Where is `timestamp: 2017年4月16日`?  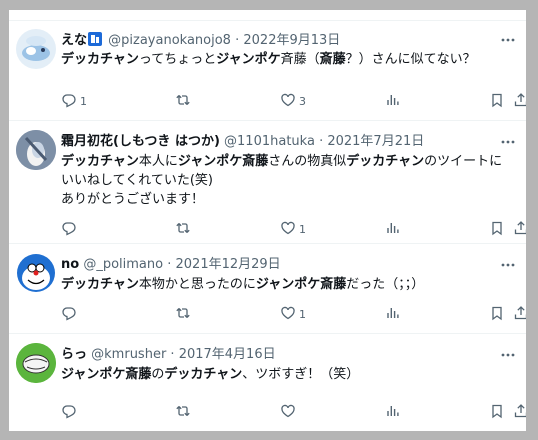
timestamp: 2017年4月16日 is located at coordinates (227, 354).